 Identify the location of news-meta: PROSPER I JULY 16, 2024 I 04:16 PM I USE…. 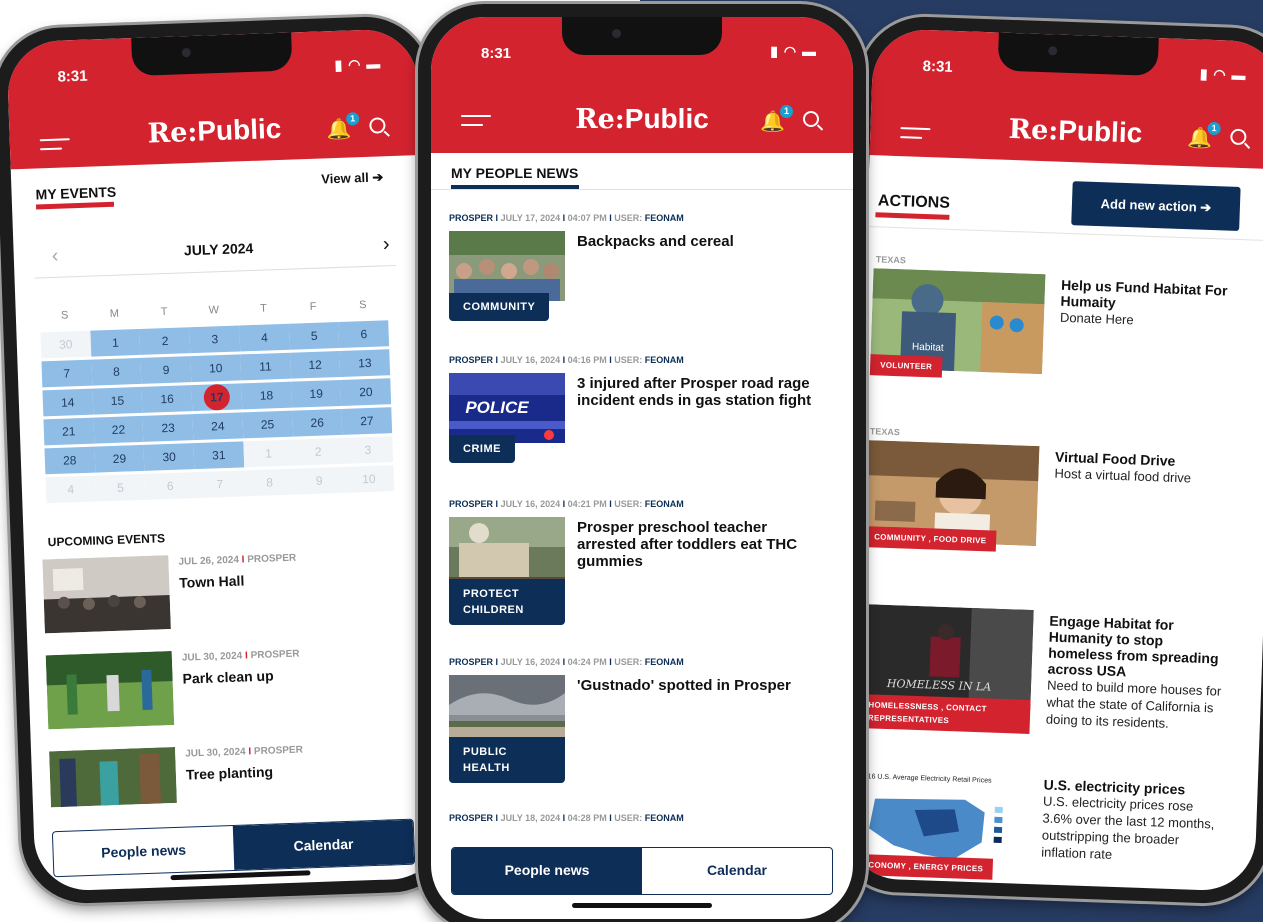
(566, 360).